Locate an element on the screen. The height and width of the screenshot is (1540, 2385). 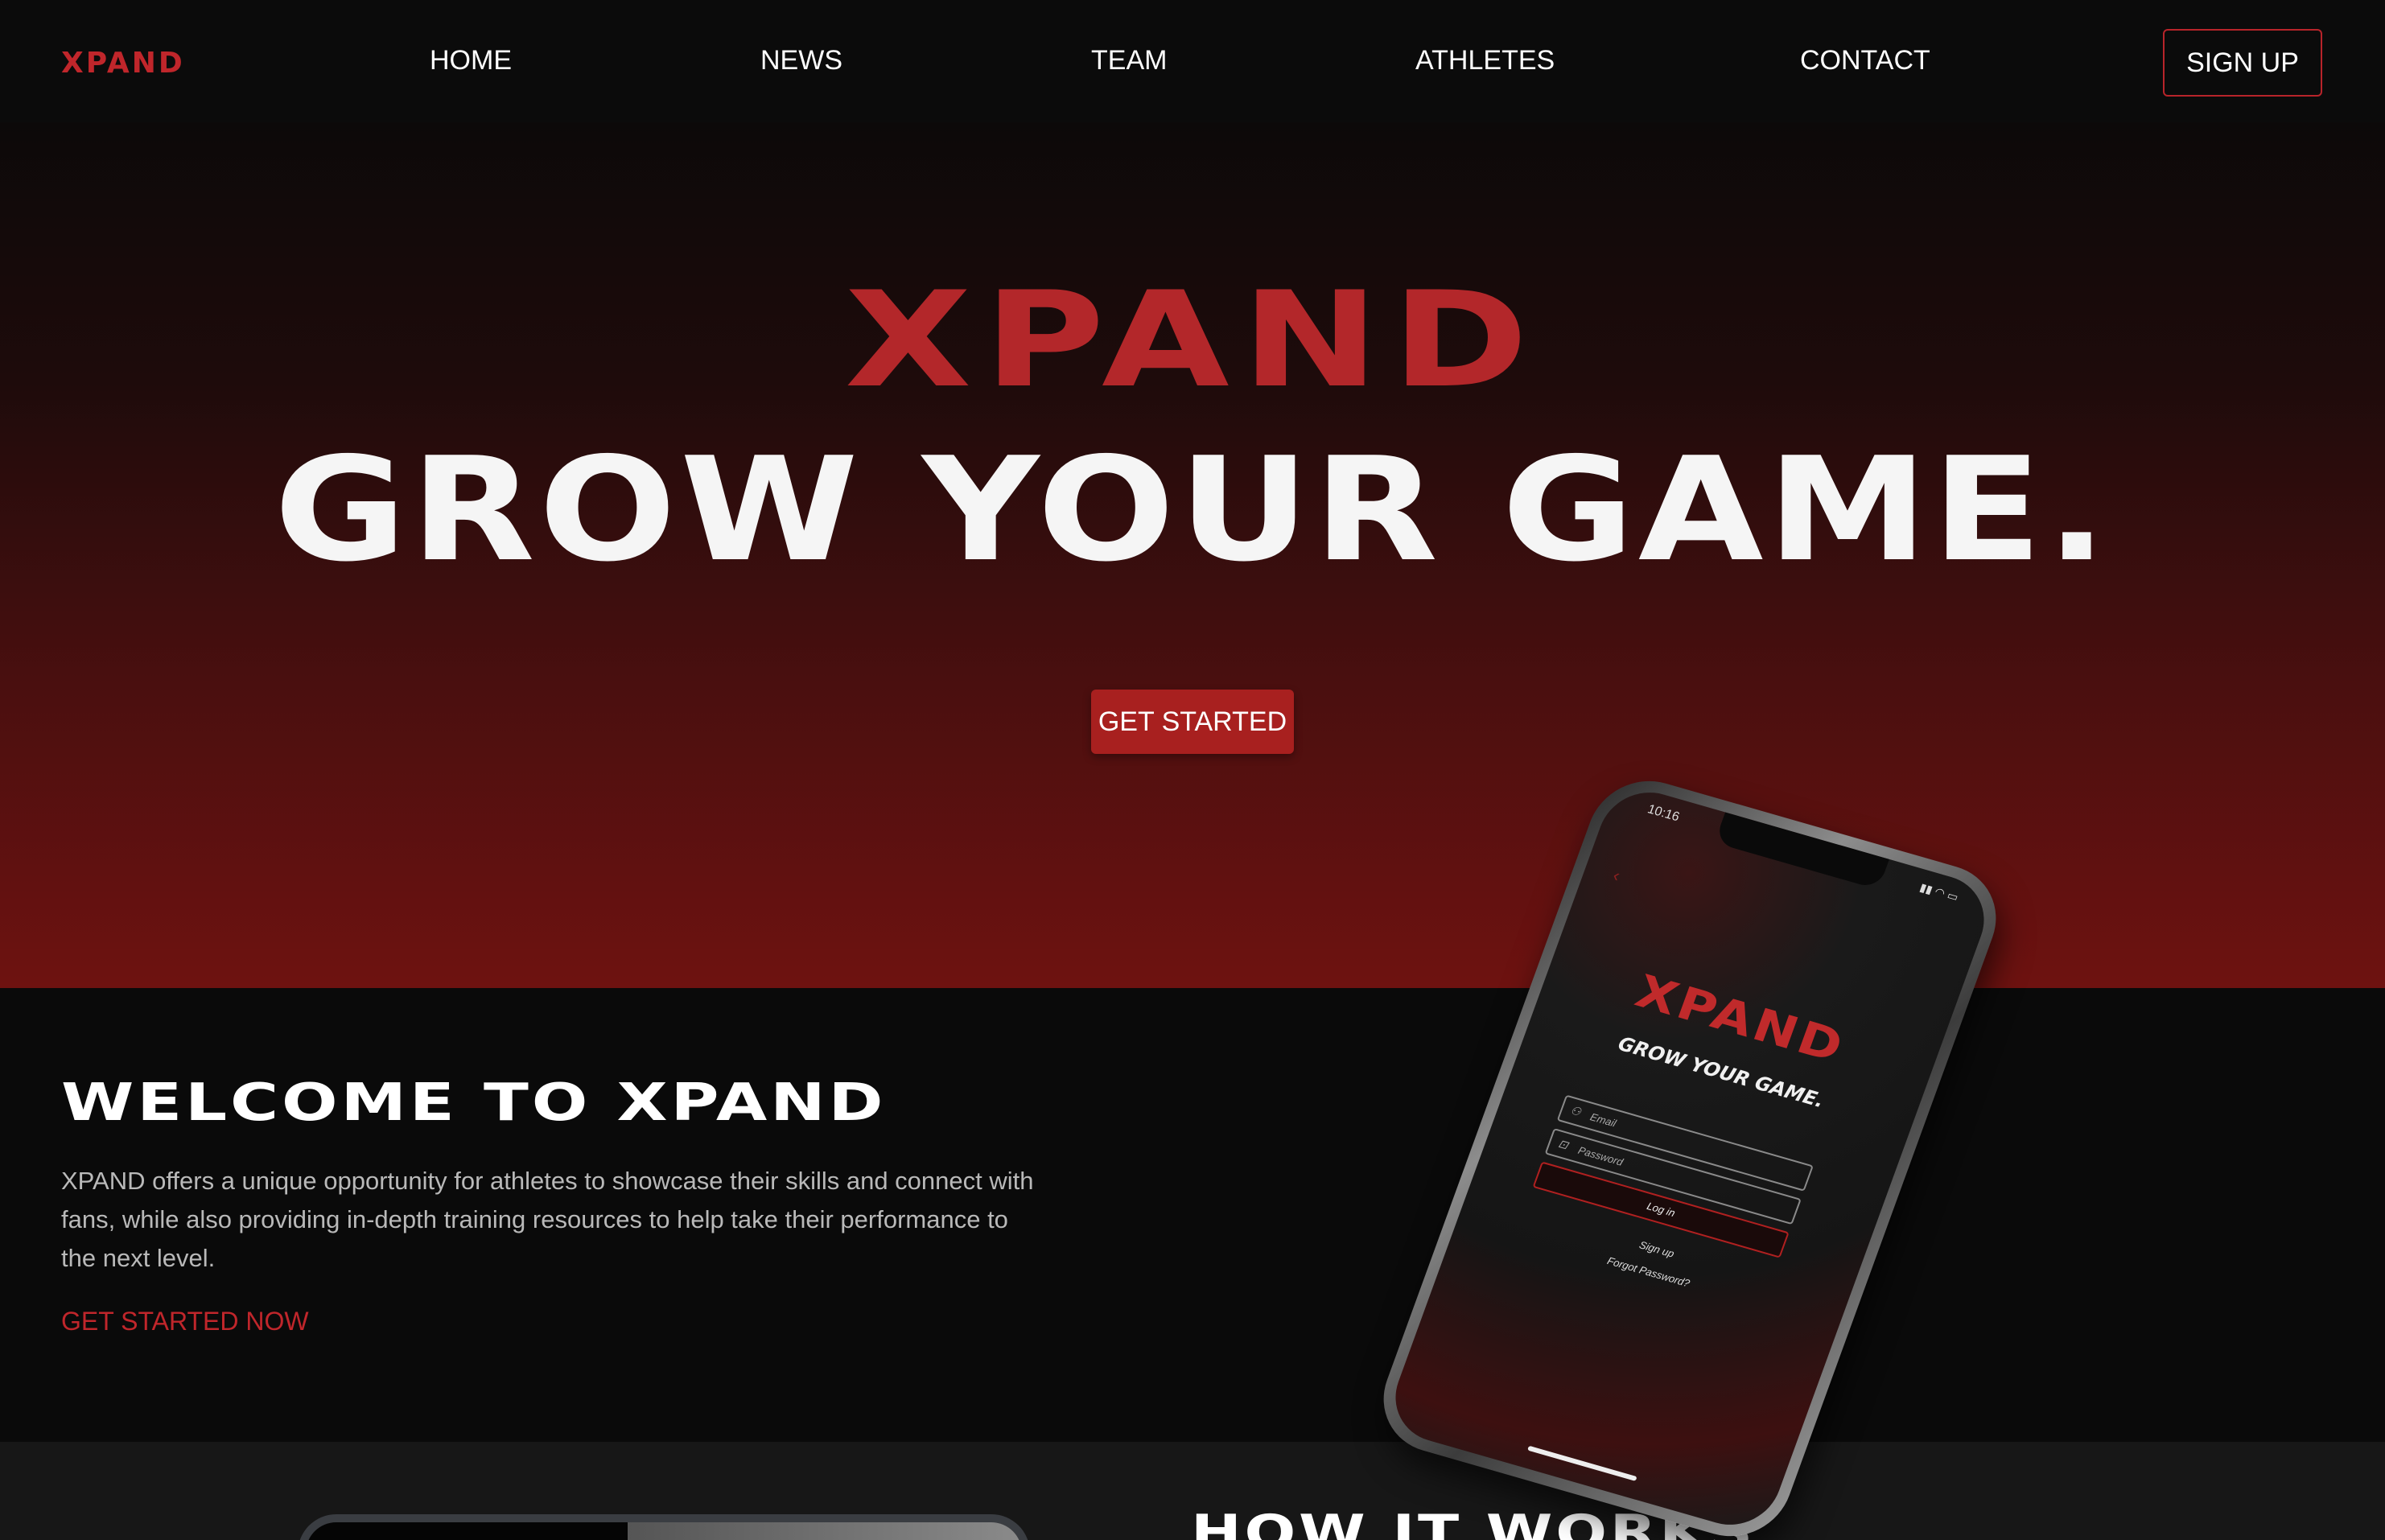
back-chevron-icon: ‹ is located at coordinates (1616, 876).